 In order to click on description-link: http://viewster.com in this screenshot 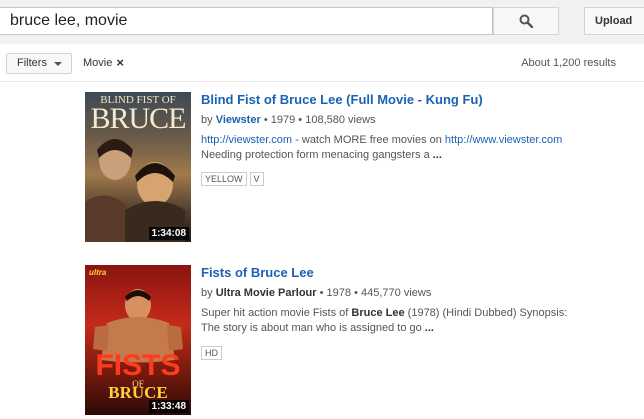, I will do `click(246, 140)`.